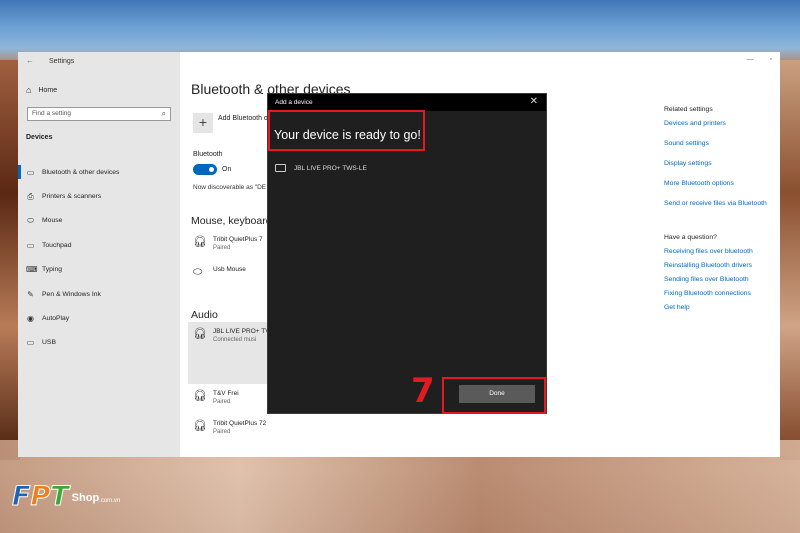  Describe the element at coordinates (71, 294) in the screenshot. I see `sidebar-item-label: Pen & Windows Ink` at that location.